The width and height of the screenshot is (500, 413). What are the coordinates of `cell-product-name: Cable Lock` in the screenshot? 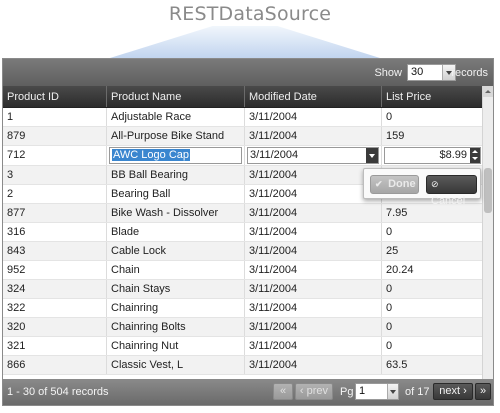 It's located at (176, 251).